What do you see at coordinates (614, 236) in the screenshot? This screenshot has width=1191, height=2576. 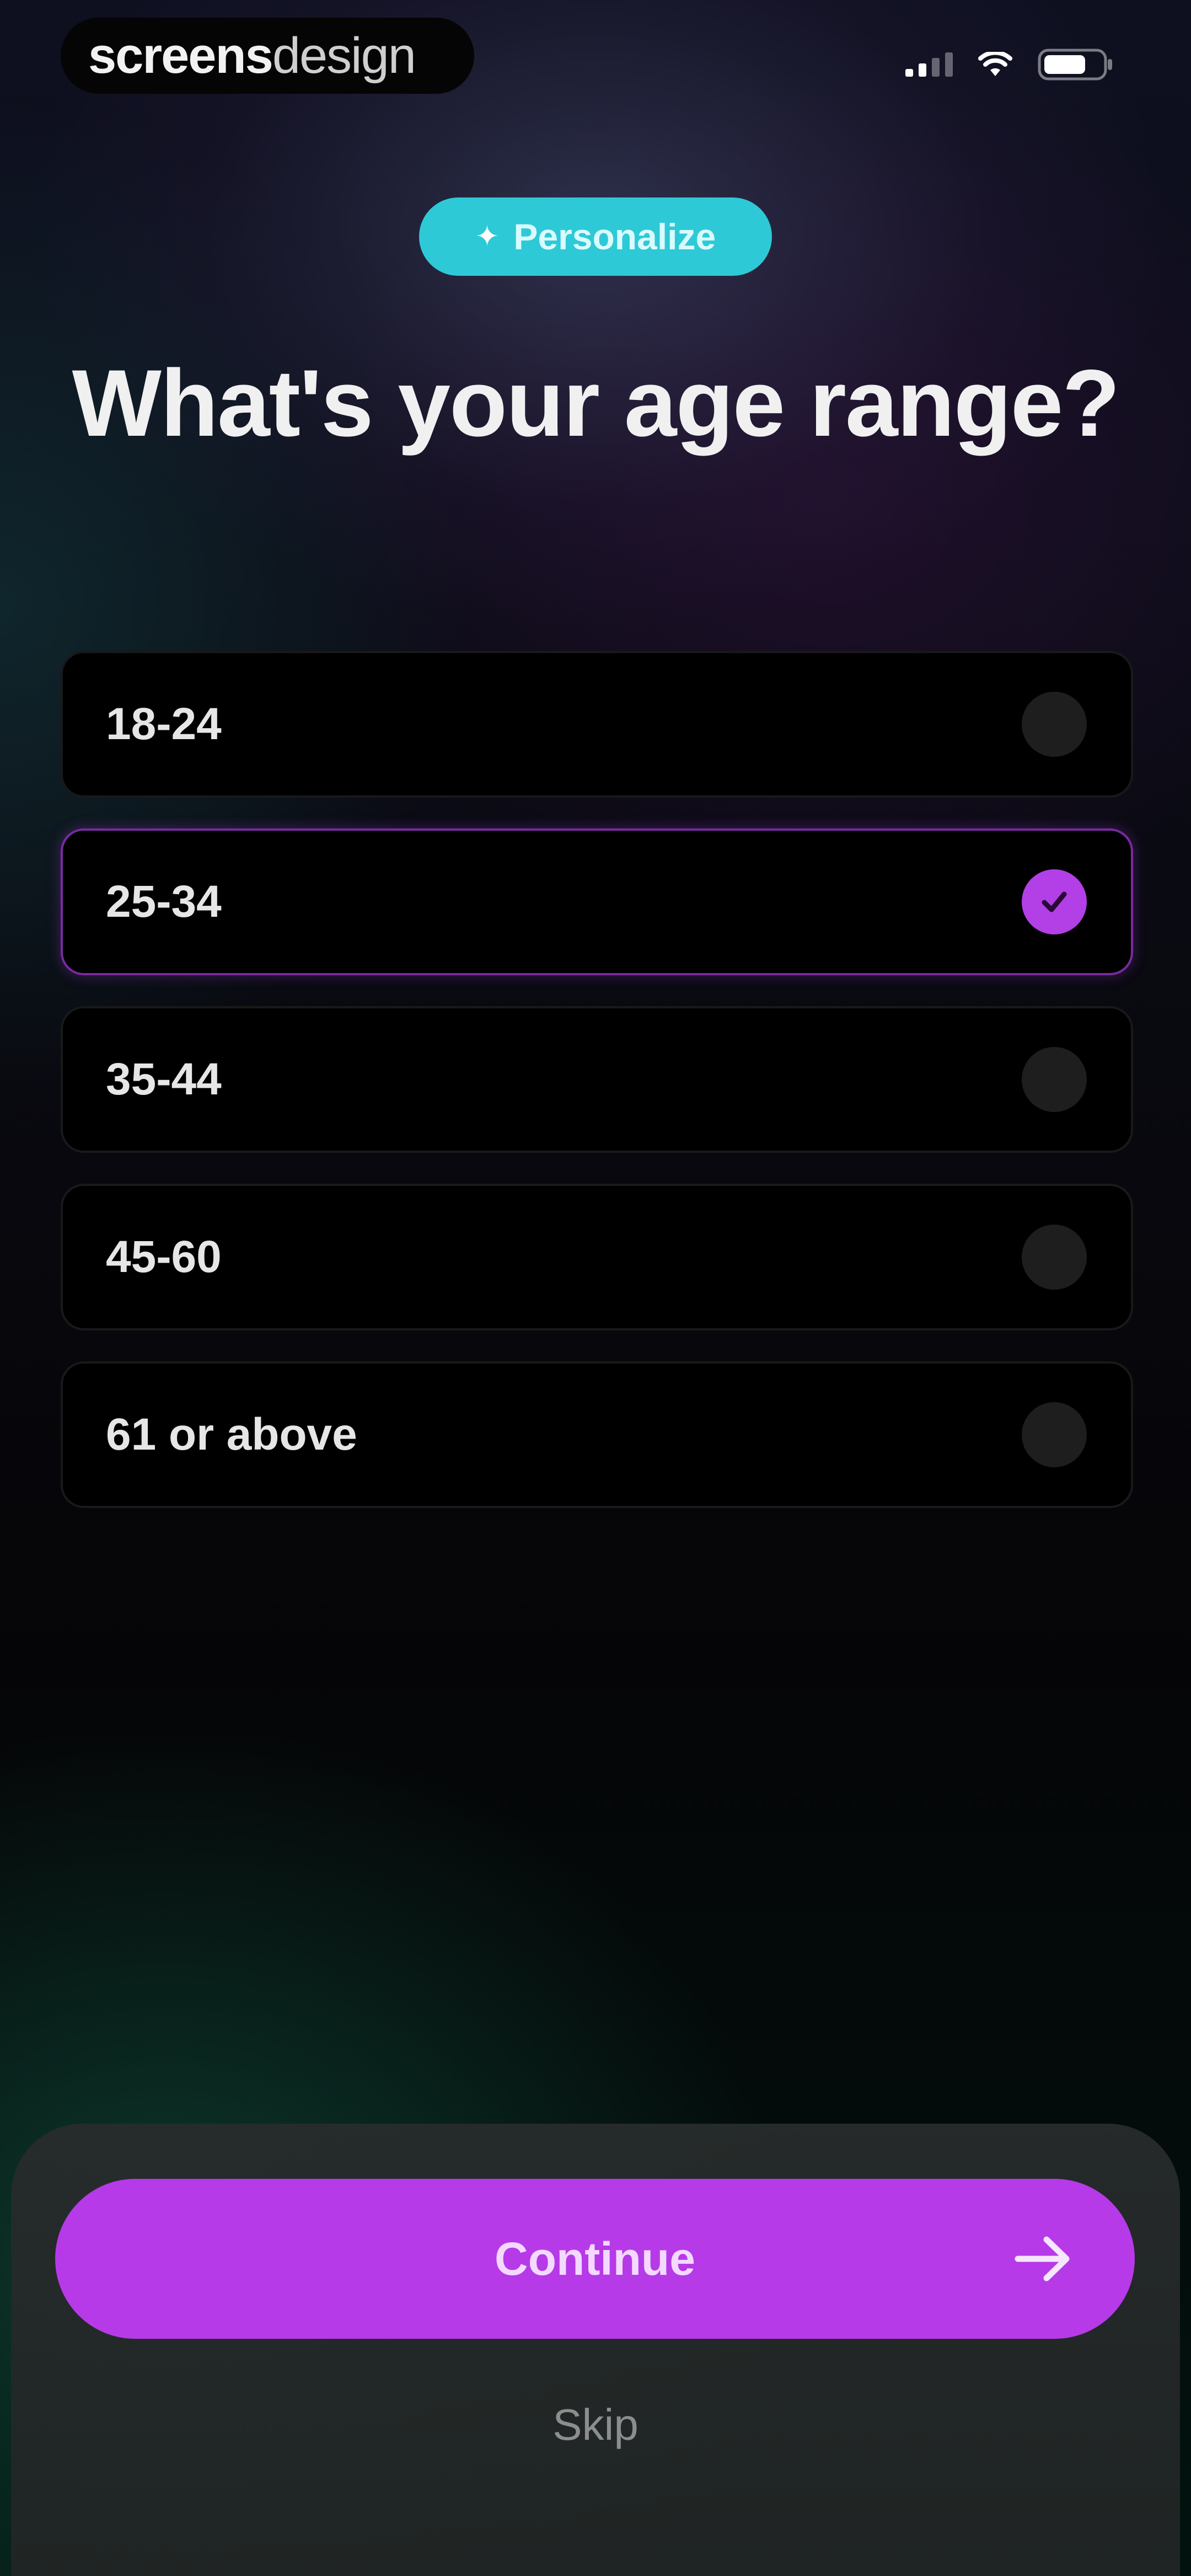 I see `chip-label: Personalize` at bounding box center [614, 236].